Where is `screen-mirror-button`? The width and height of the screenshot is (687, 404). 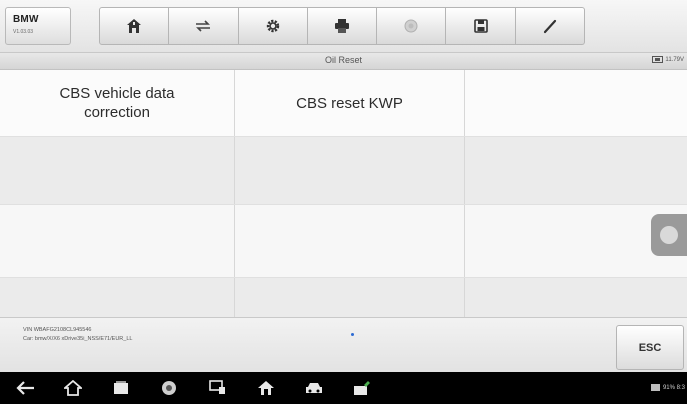
screen-mirror-button is located at coordinates (218, 388).